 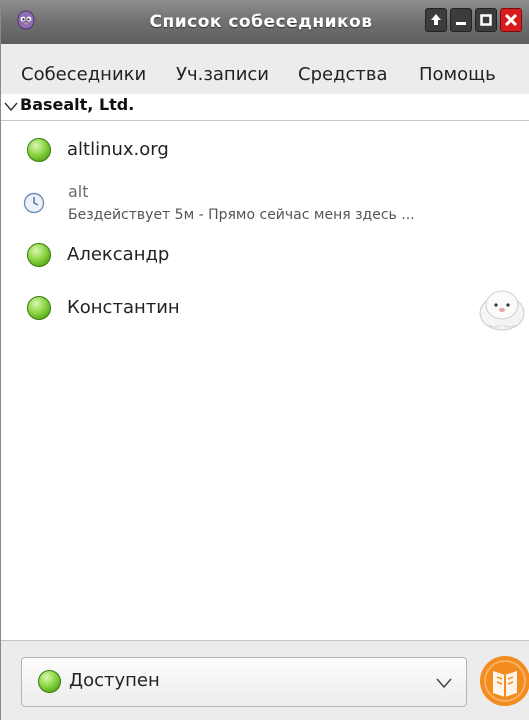 I want to click on up-arrow-button, so click(x=436, y=20).